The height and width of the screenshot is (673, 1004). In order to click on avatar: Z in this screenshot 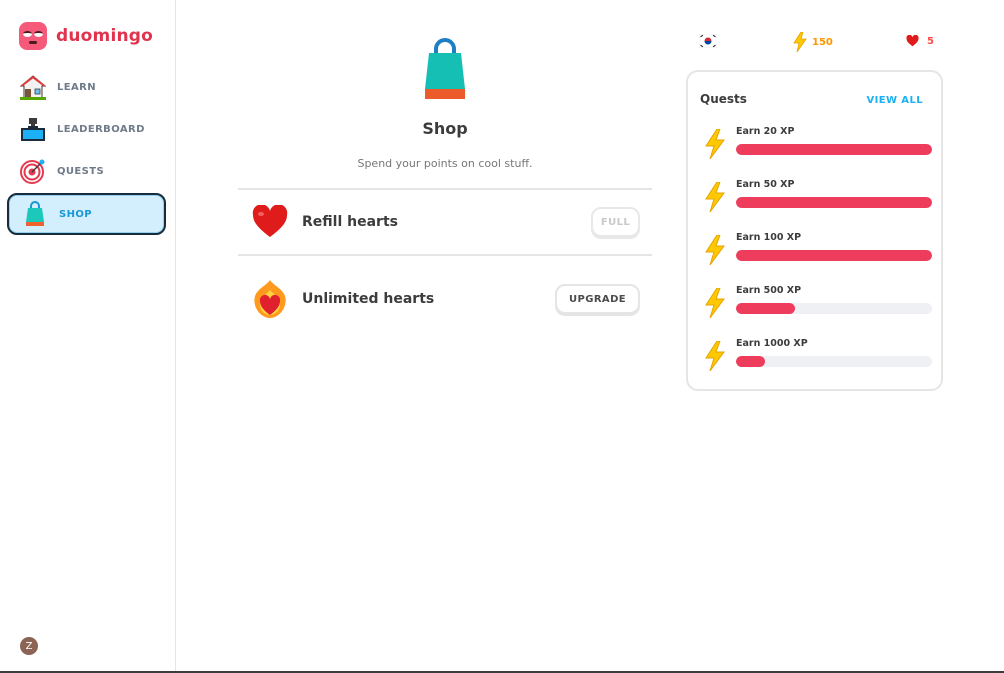, I will do `click(29, 646)`.